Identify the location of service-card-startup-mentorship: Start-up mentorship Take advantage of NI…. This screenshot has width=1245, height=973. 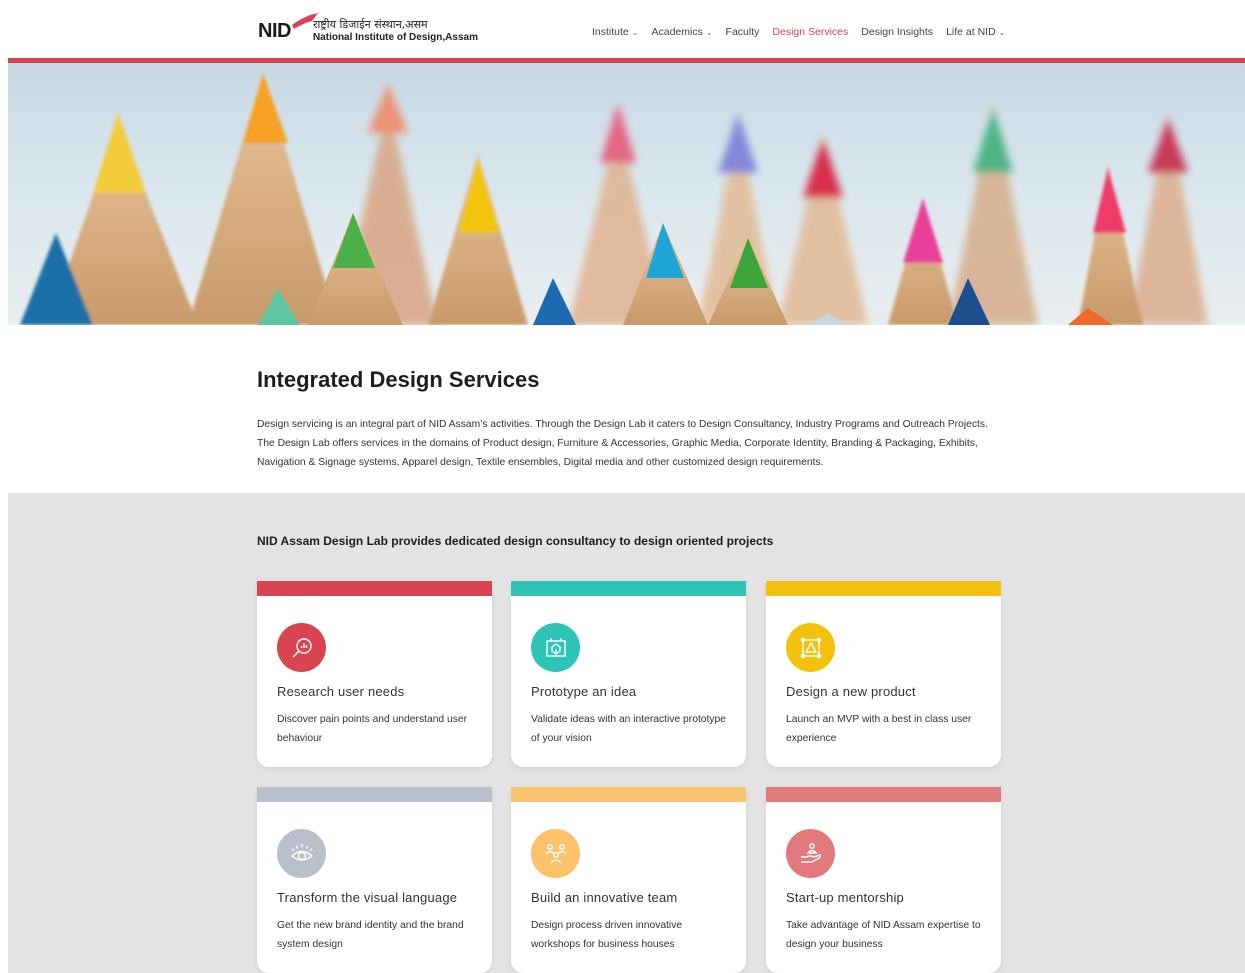
(883, 880).